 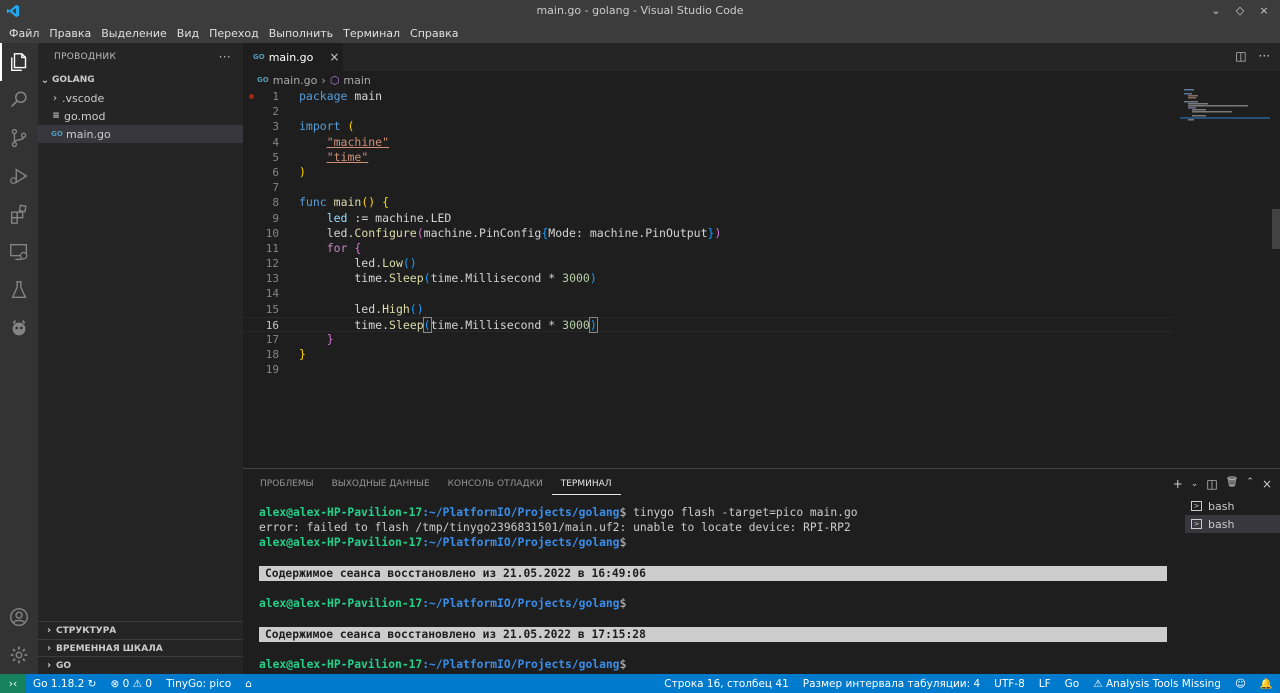 I want to click on code-line: 13 time.Sleep(time.Millisecond * 3000), so click(x=708, y=278).